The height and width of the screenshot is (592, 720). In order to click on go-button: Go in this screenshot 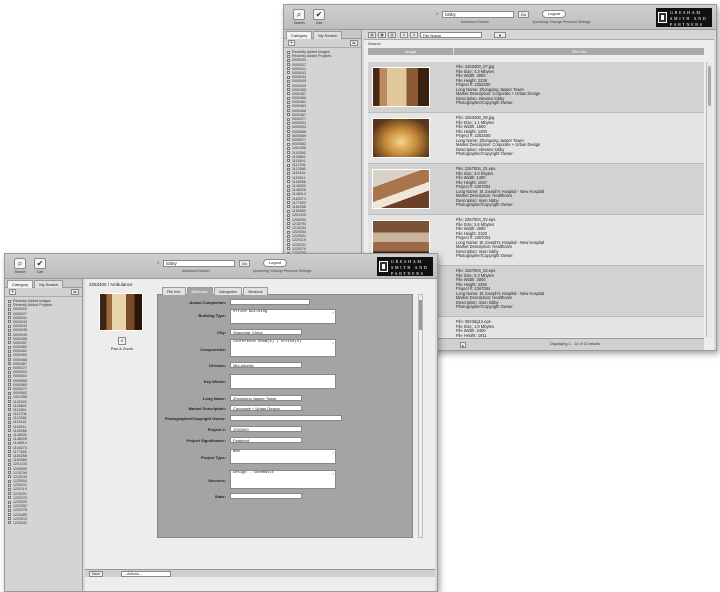, I will do `click(523, 14)`.